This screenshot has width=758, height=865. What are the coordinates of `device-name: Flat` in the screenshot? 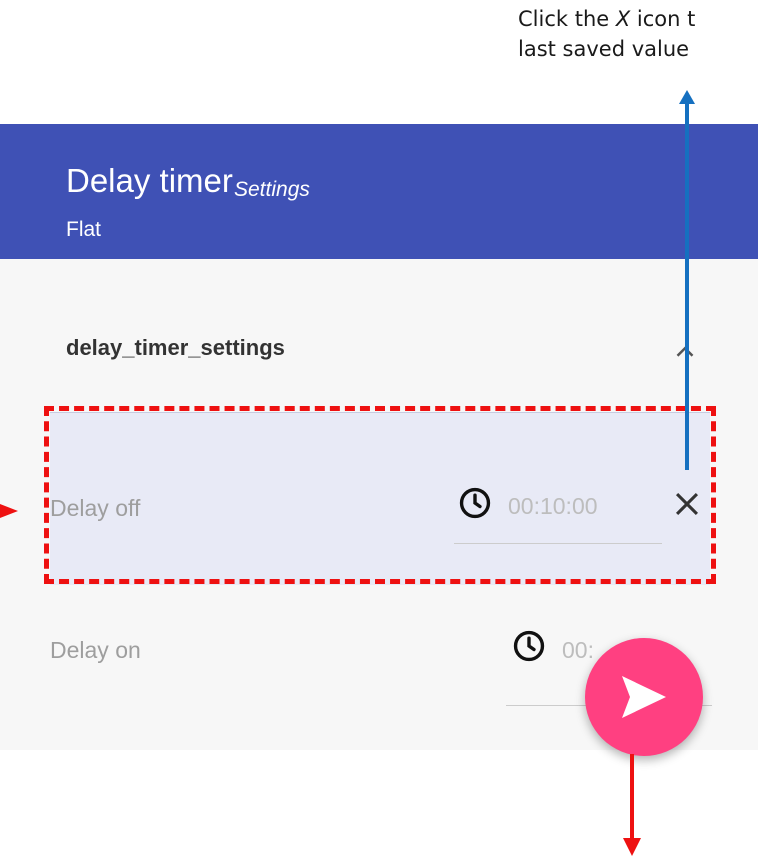 It's located at (84, 229).